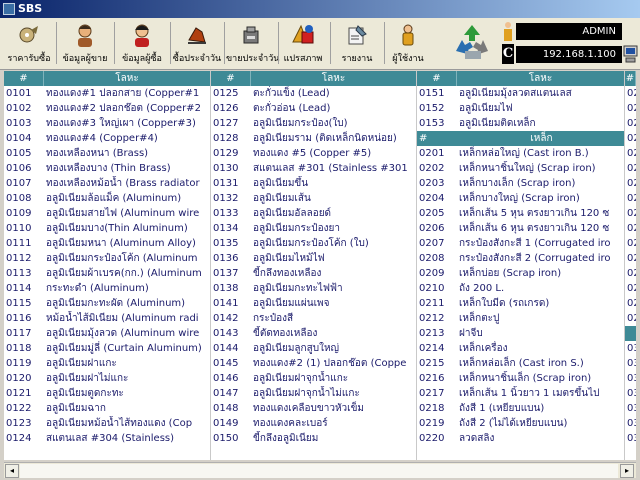 The image size is (640, 480). Describe the element at coordinates (520, 378) in the screenshot. I see `table-row: 0216 เหล็กหนาชิ้นเล็ก (Scrap iron)` at that location.